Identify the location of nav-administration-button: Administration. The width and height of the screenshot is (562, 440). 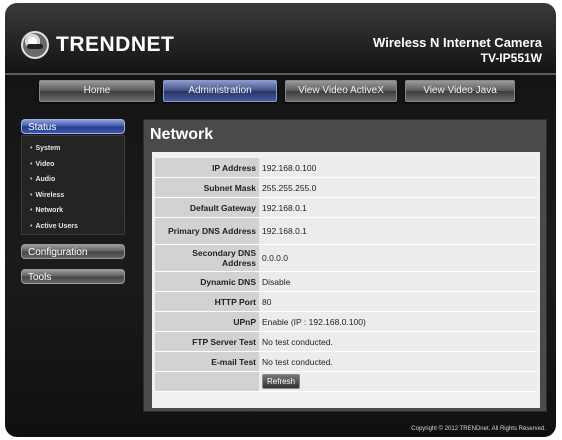
(220, 91).